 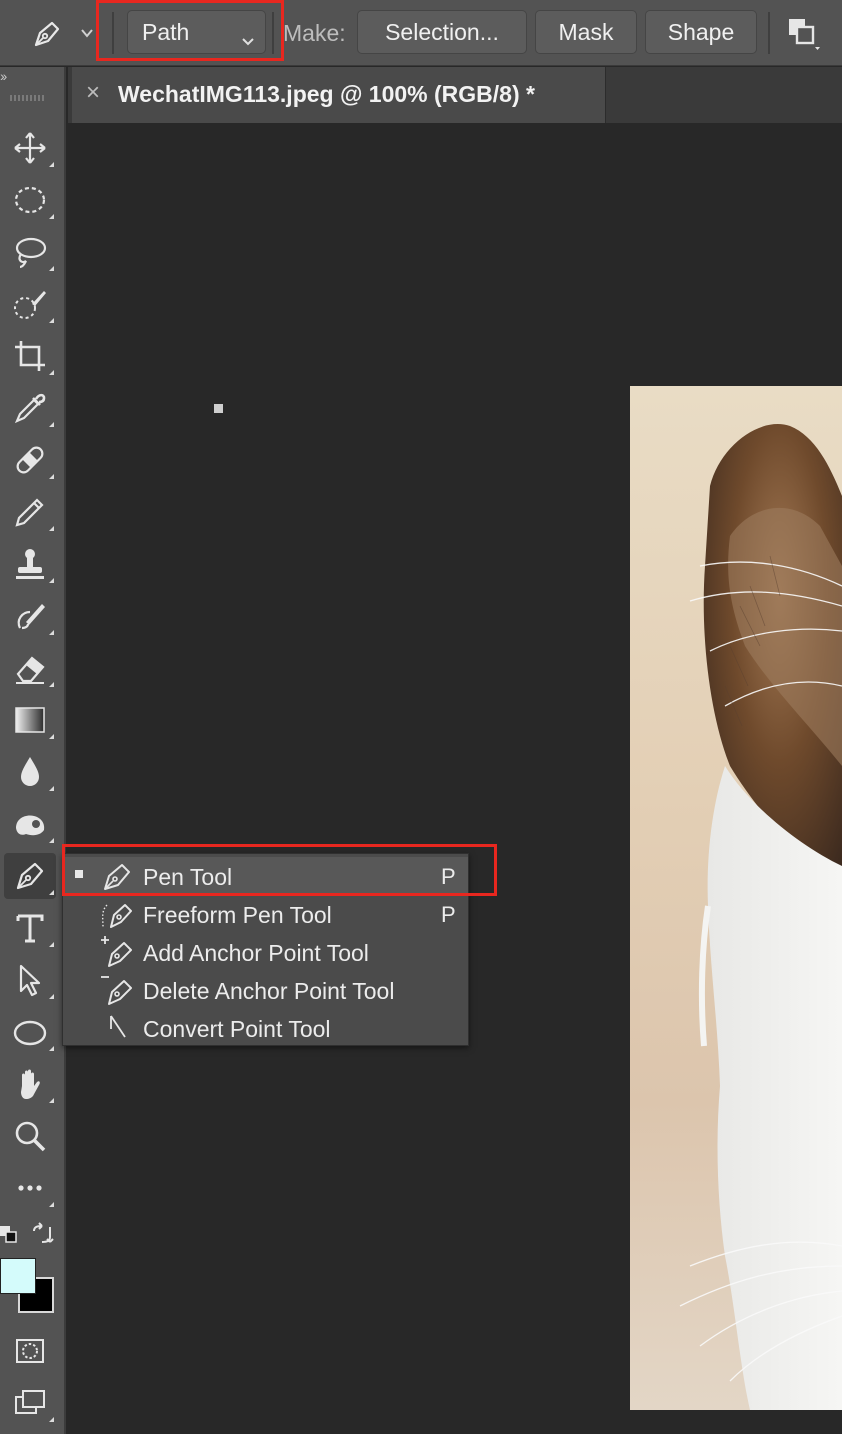 What do you see at coordinates (269, 991) in the screenshot?
I see `menu-item-label: Delete Anchor Point Tool` at bounding box center [269, 991].